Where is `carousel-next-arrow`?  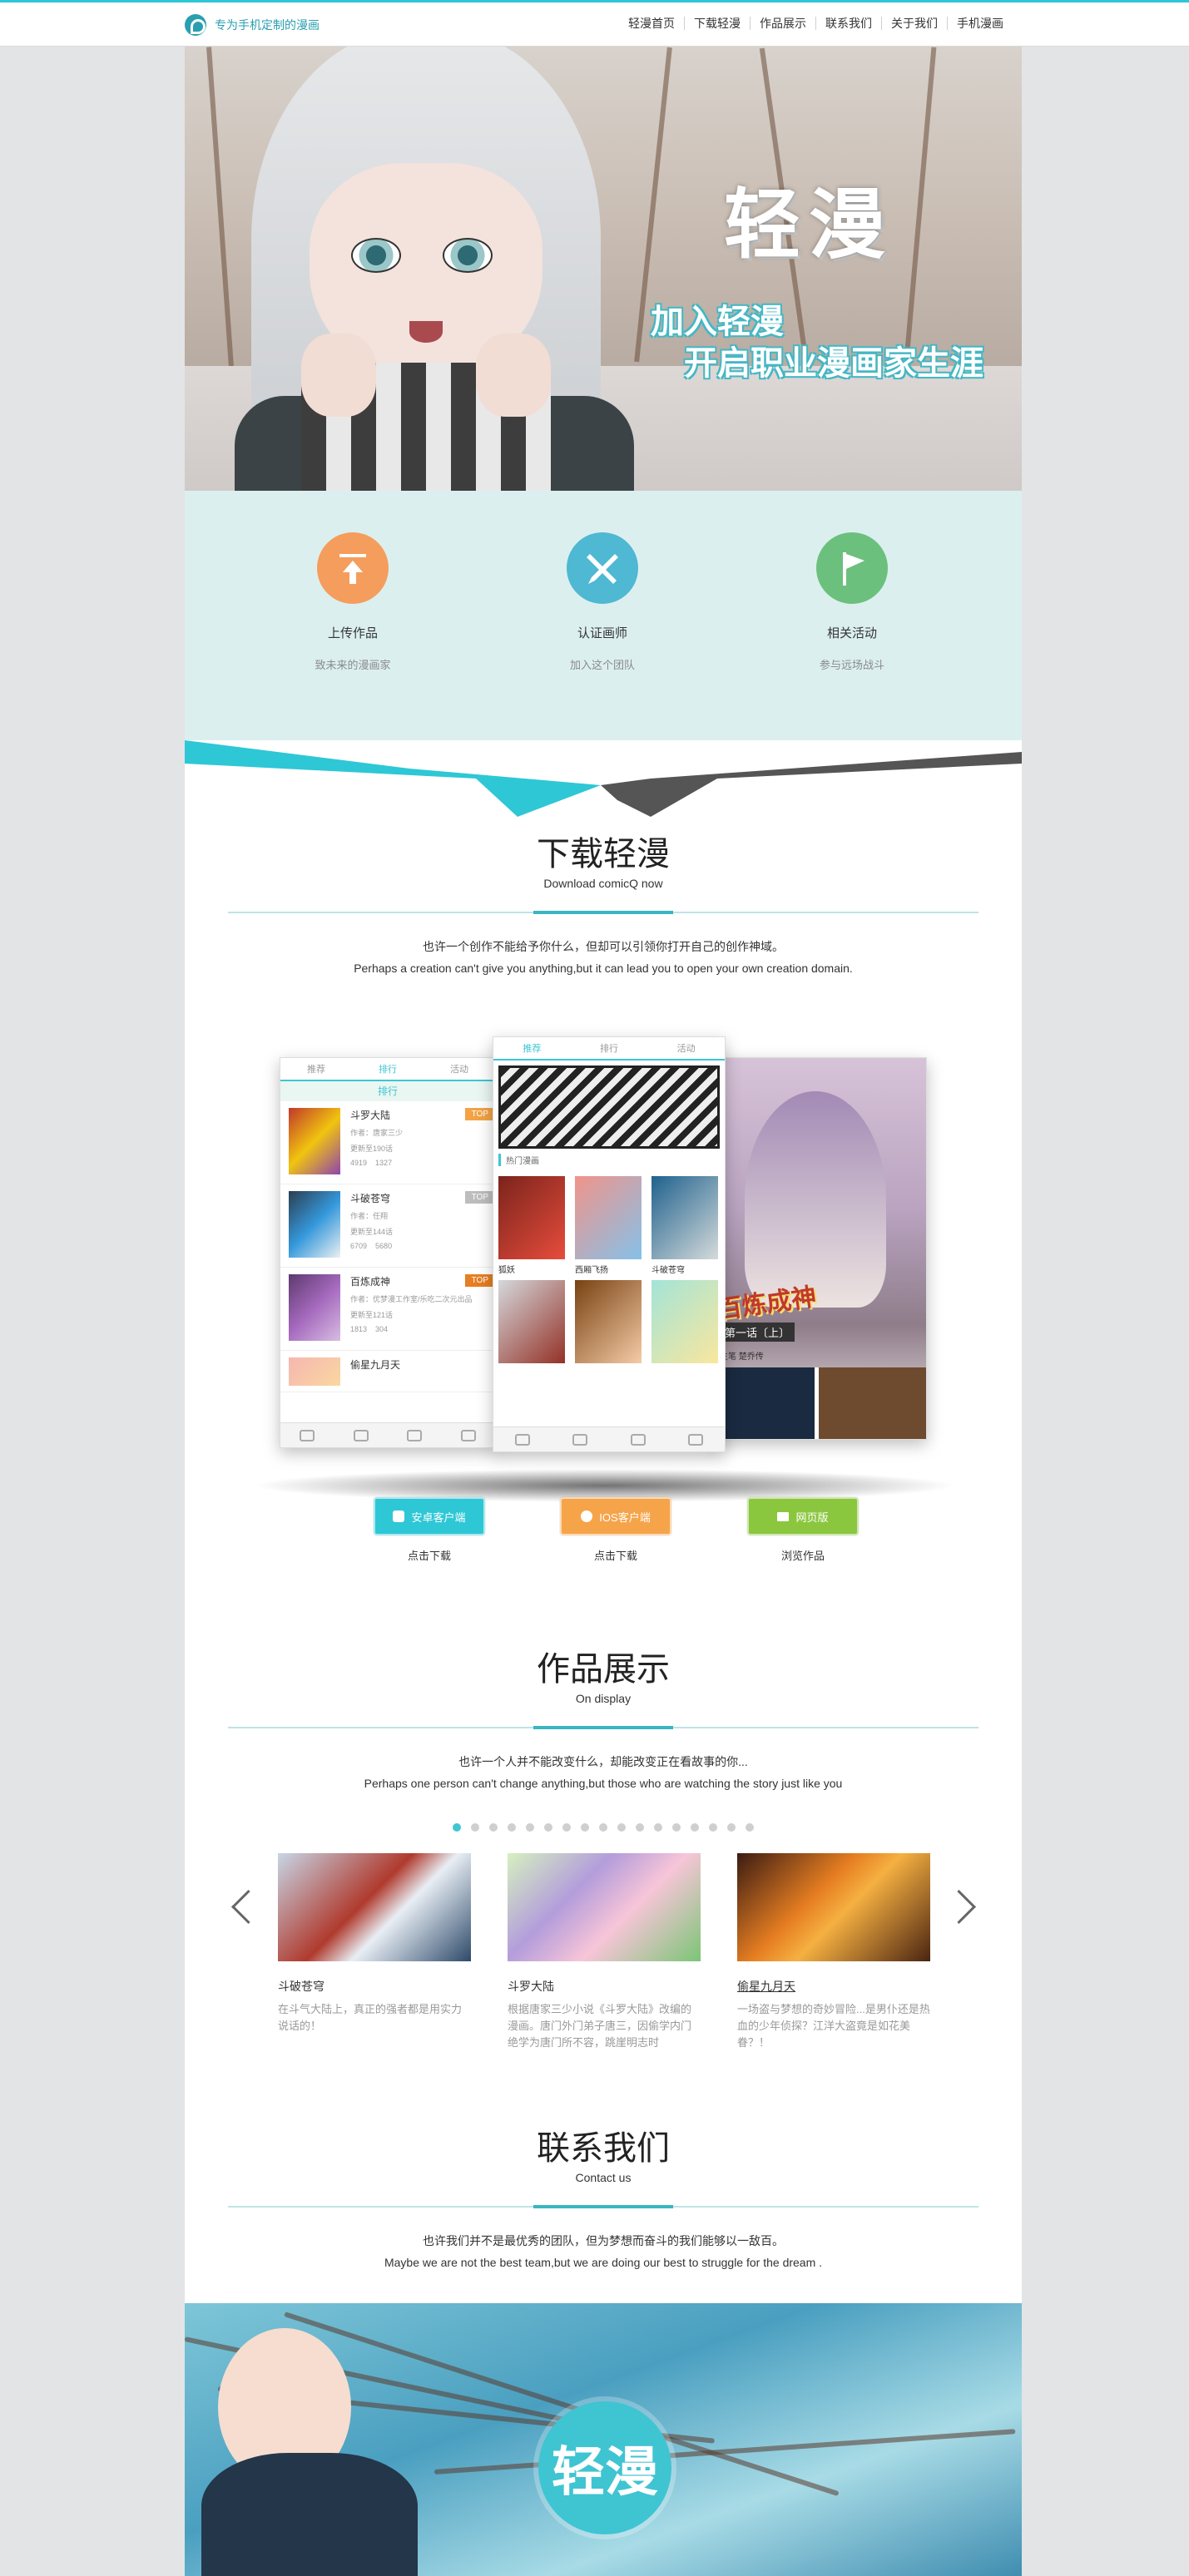 carousel-next-arrow is located at coordinates (964, 1905).